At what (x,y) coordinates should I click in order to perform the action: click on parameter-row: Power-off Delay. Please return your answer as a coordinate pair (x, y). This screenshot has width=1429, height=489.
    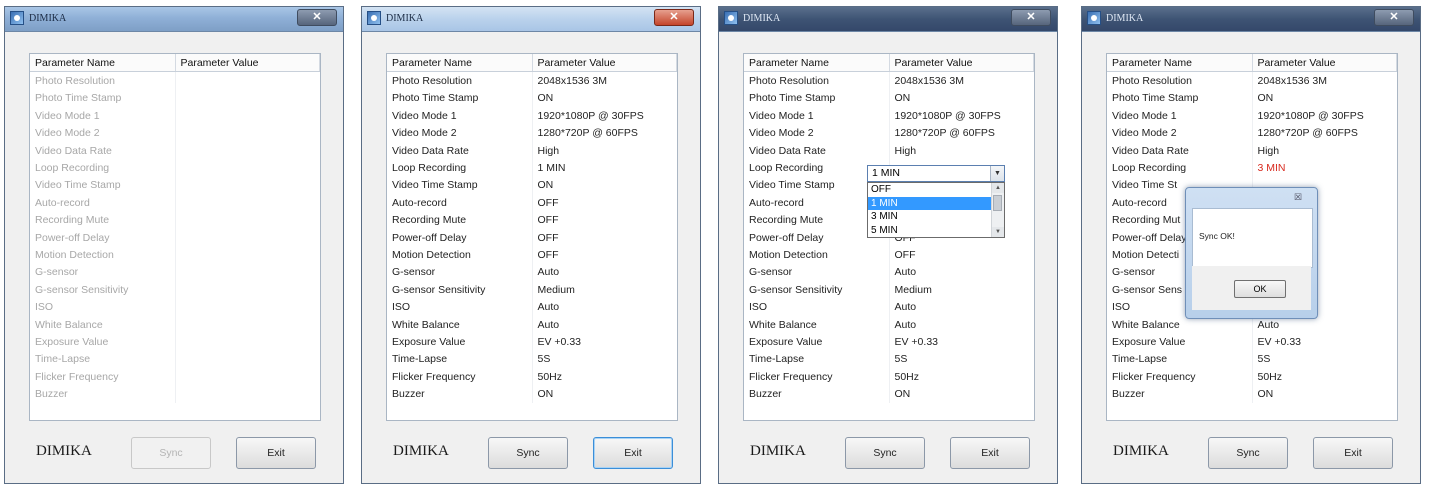
    Looking at the image, I should click on (175, 237).